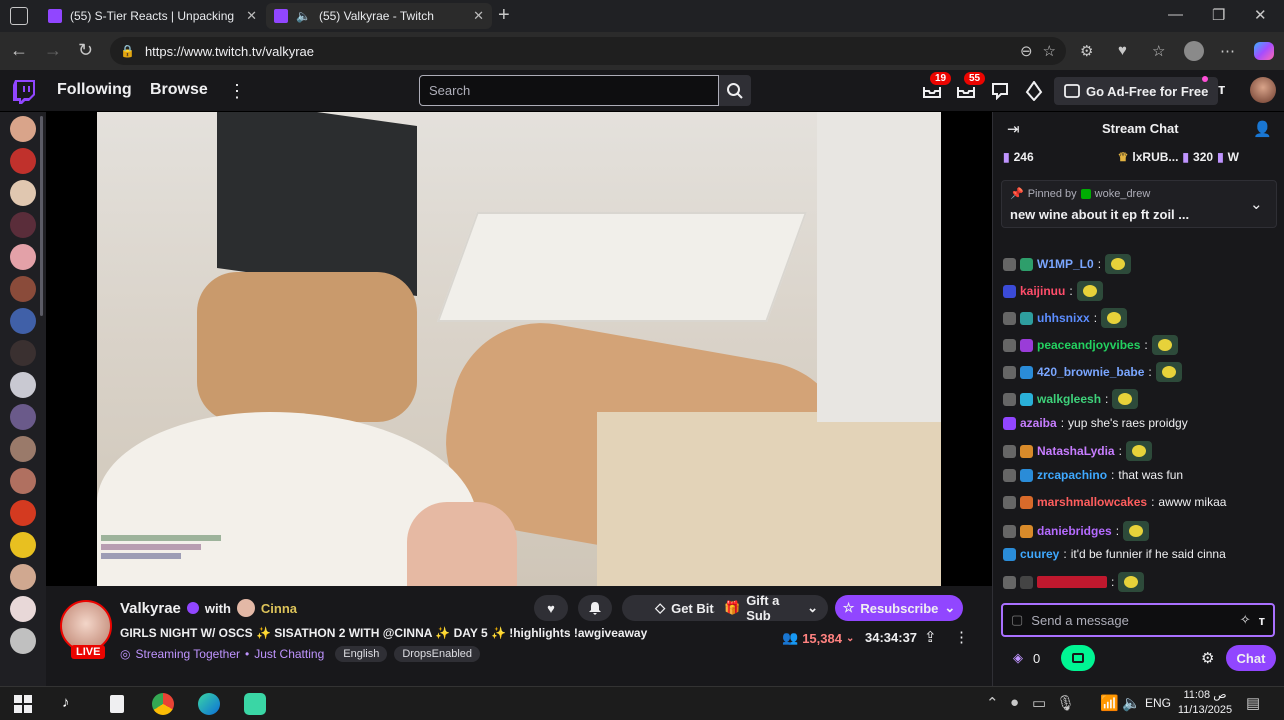 This screenshot has height=720, width=1284. What do you see at coordinates (66, 702) in the screenshot?
I see `tiktok-icon: ♪` at bounding box center [66, 702].